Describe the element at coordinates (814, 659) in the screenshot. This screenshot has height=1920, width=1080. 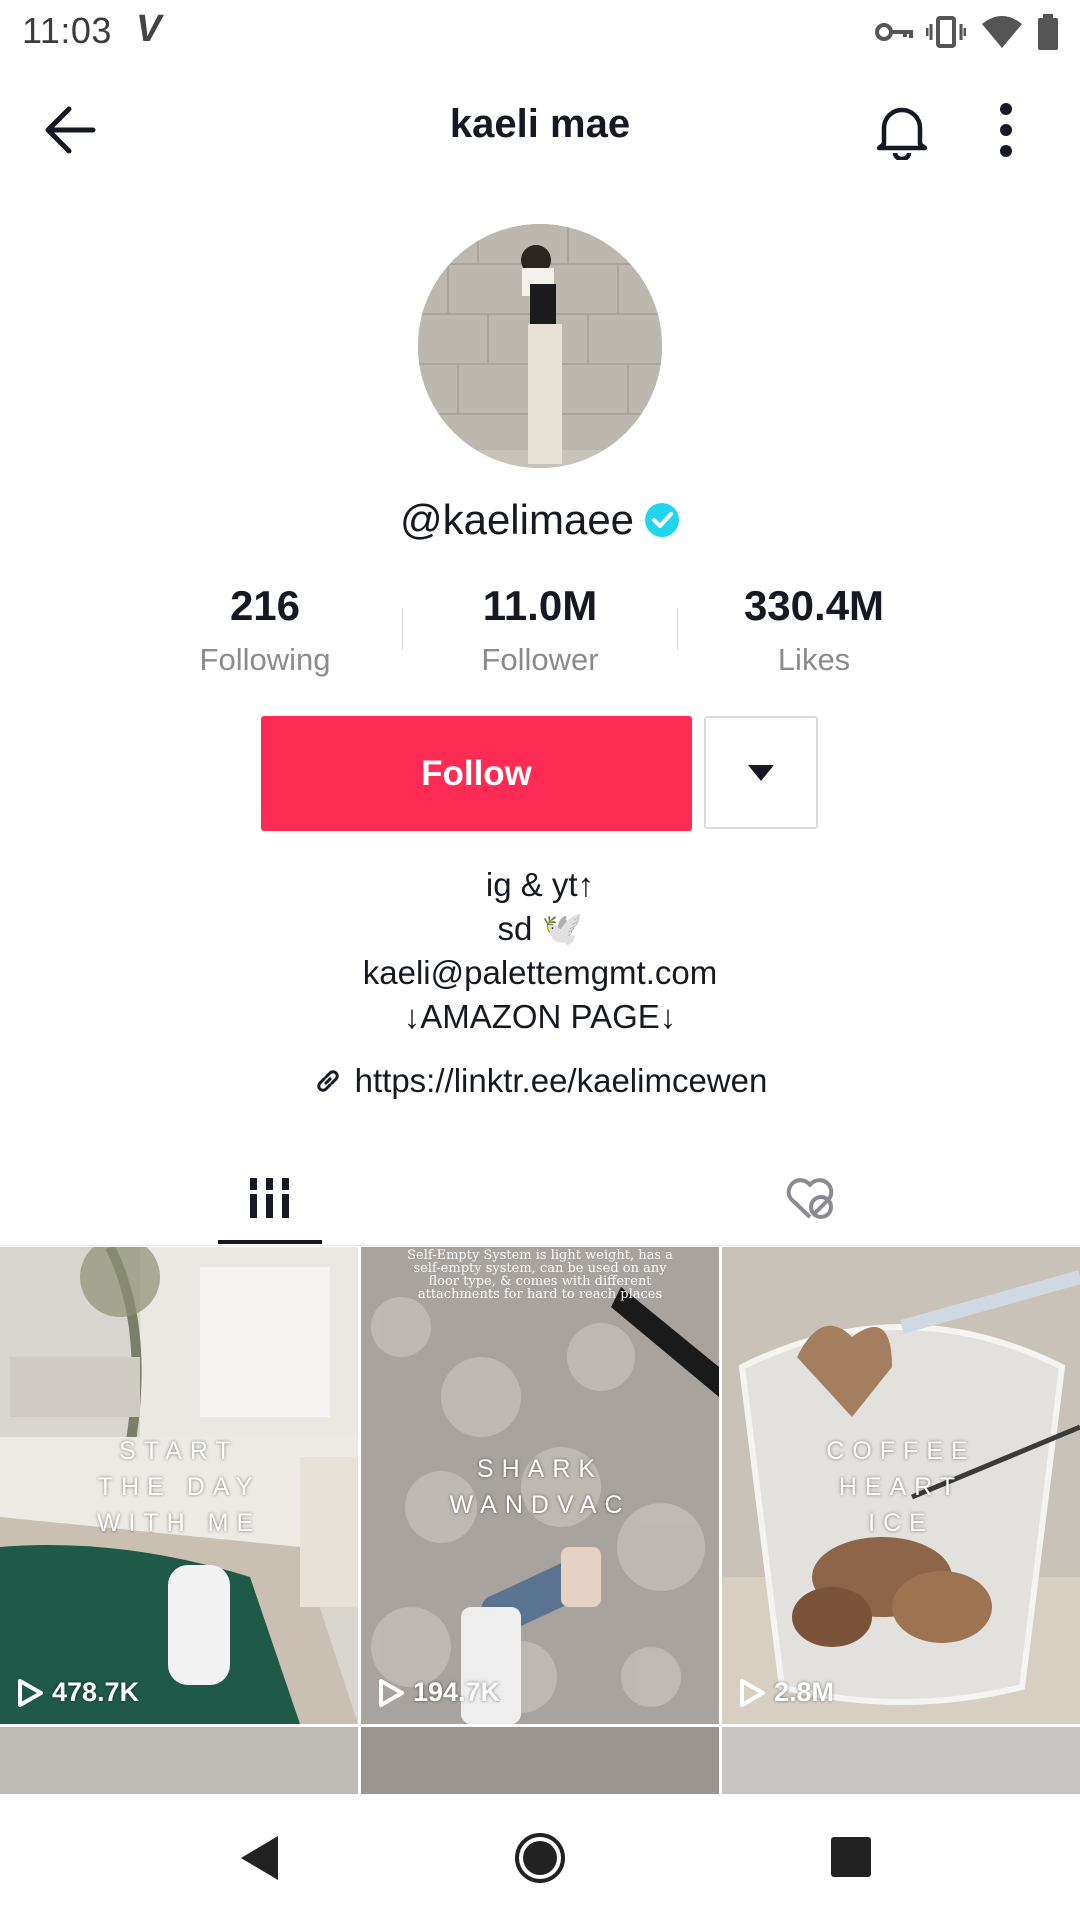
I see `stat-label: Likes` at that location.